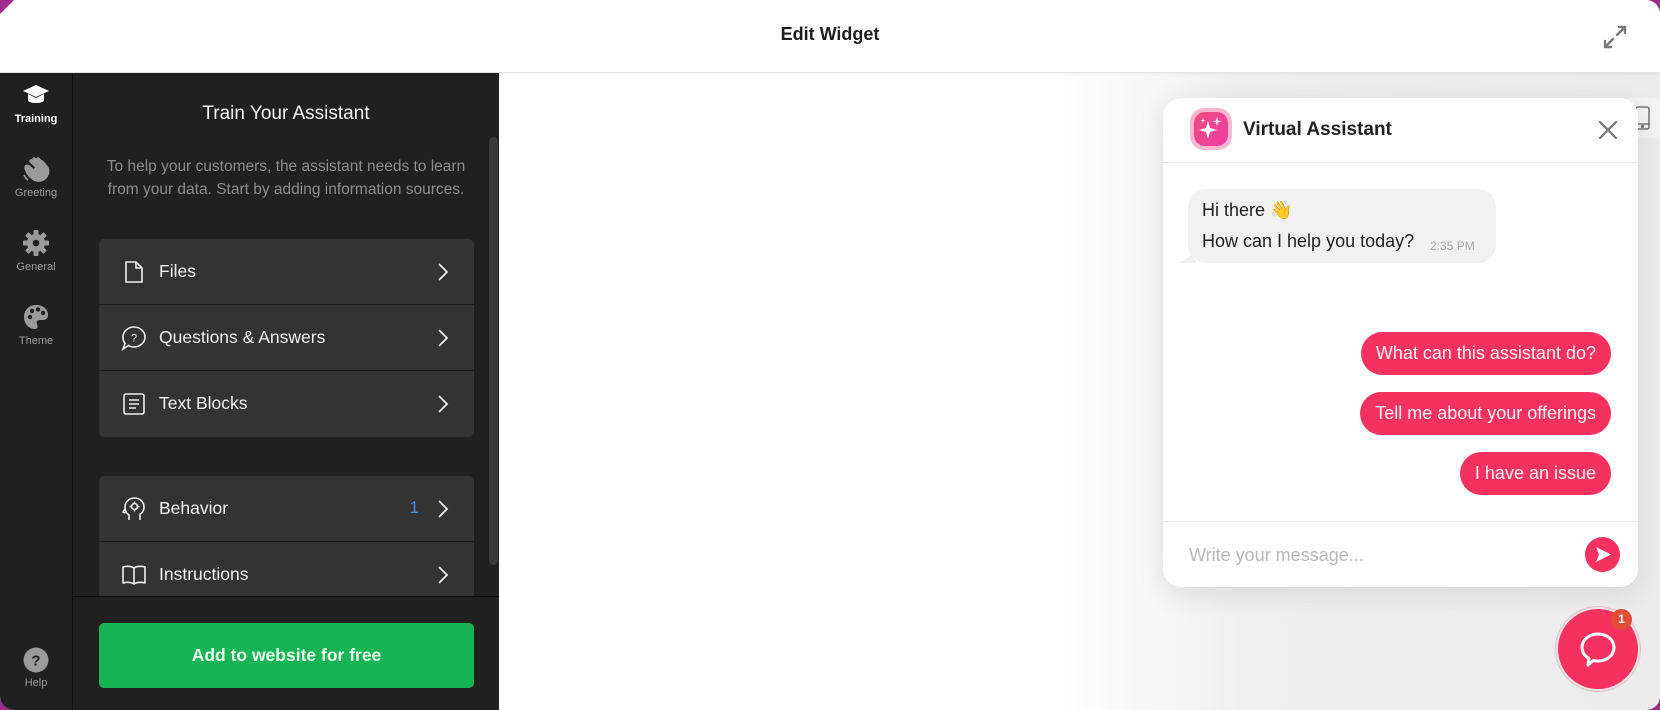 Image resolution: width=1660 pixels, height=710 pixels. Describe the element at coordinates (134, 272) in the screenshot. I see `file-icon` at that location.